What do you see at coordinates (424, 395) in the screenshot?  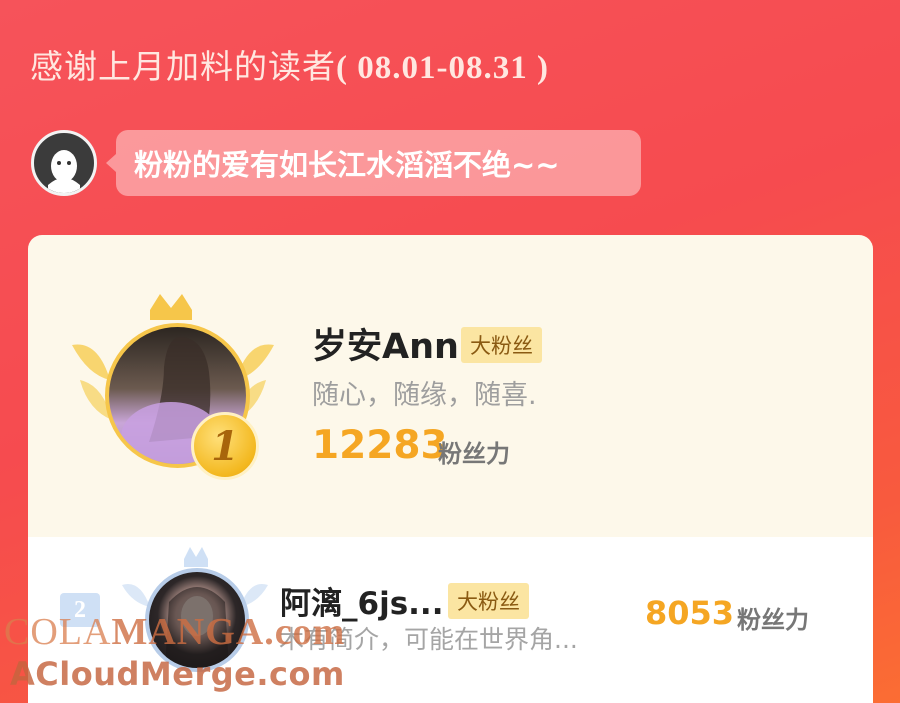 I see `user-bio-rank-1: 随心，随缘，随喜.` at bounding box center [424, 395].